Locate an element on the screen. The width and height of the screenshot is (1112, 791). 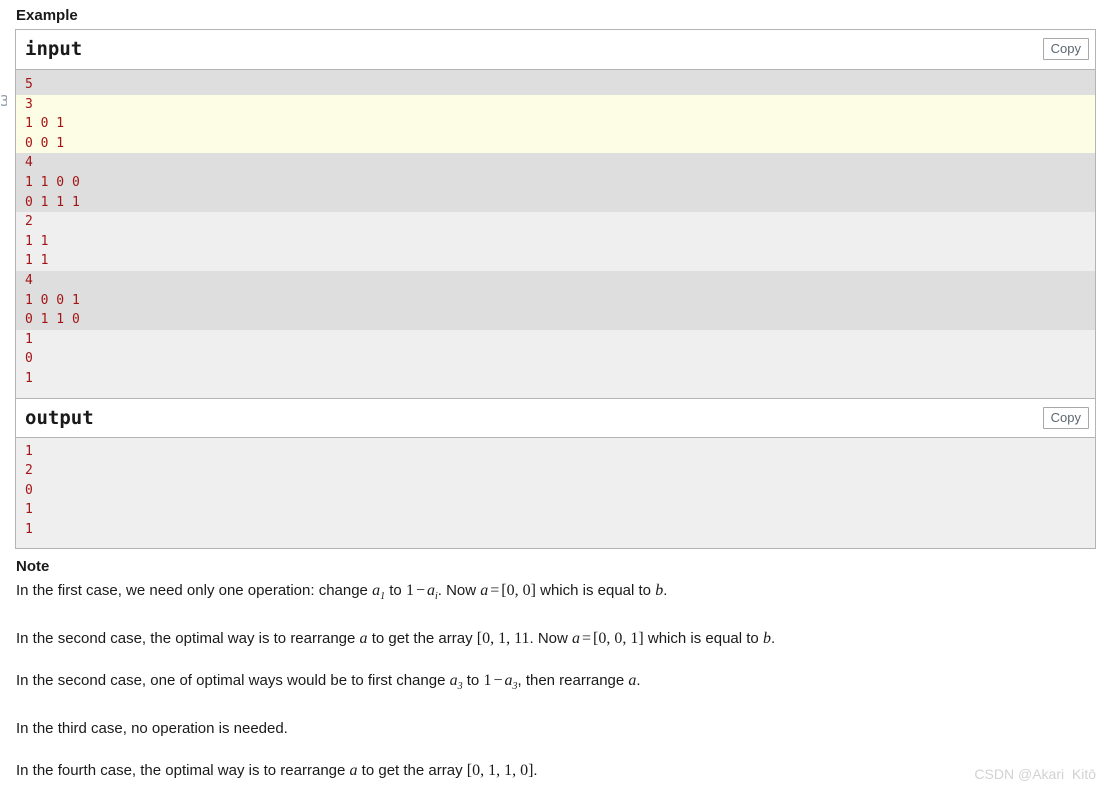
test-case-group: 2 1 1 1 1 is located at coordinates (555, 241).